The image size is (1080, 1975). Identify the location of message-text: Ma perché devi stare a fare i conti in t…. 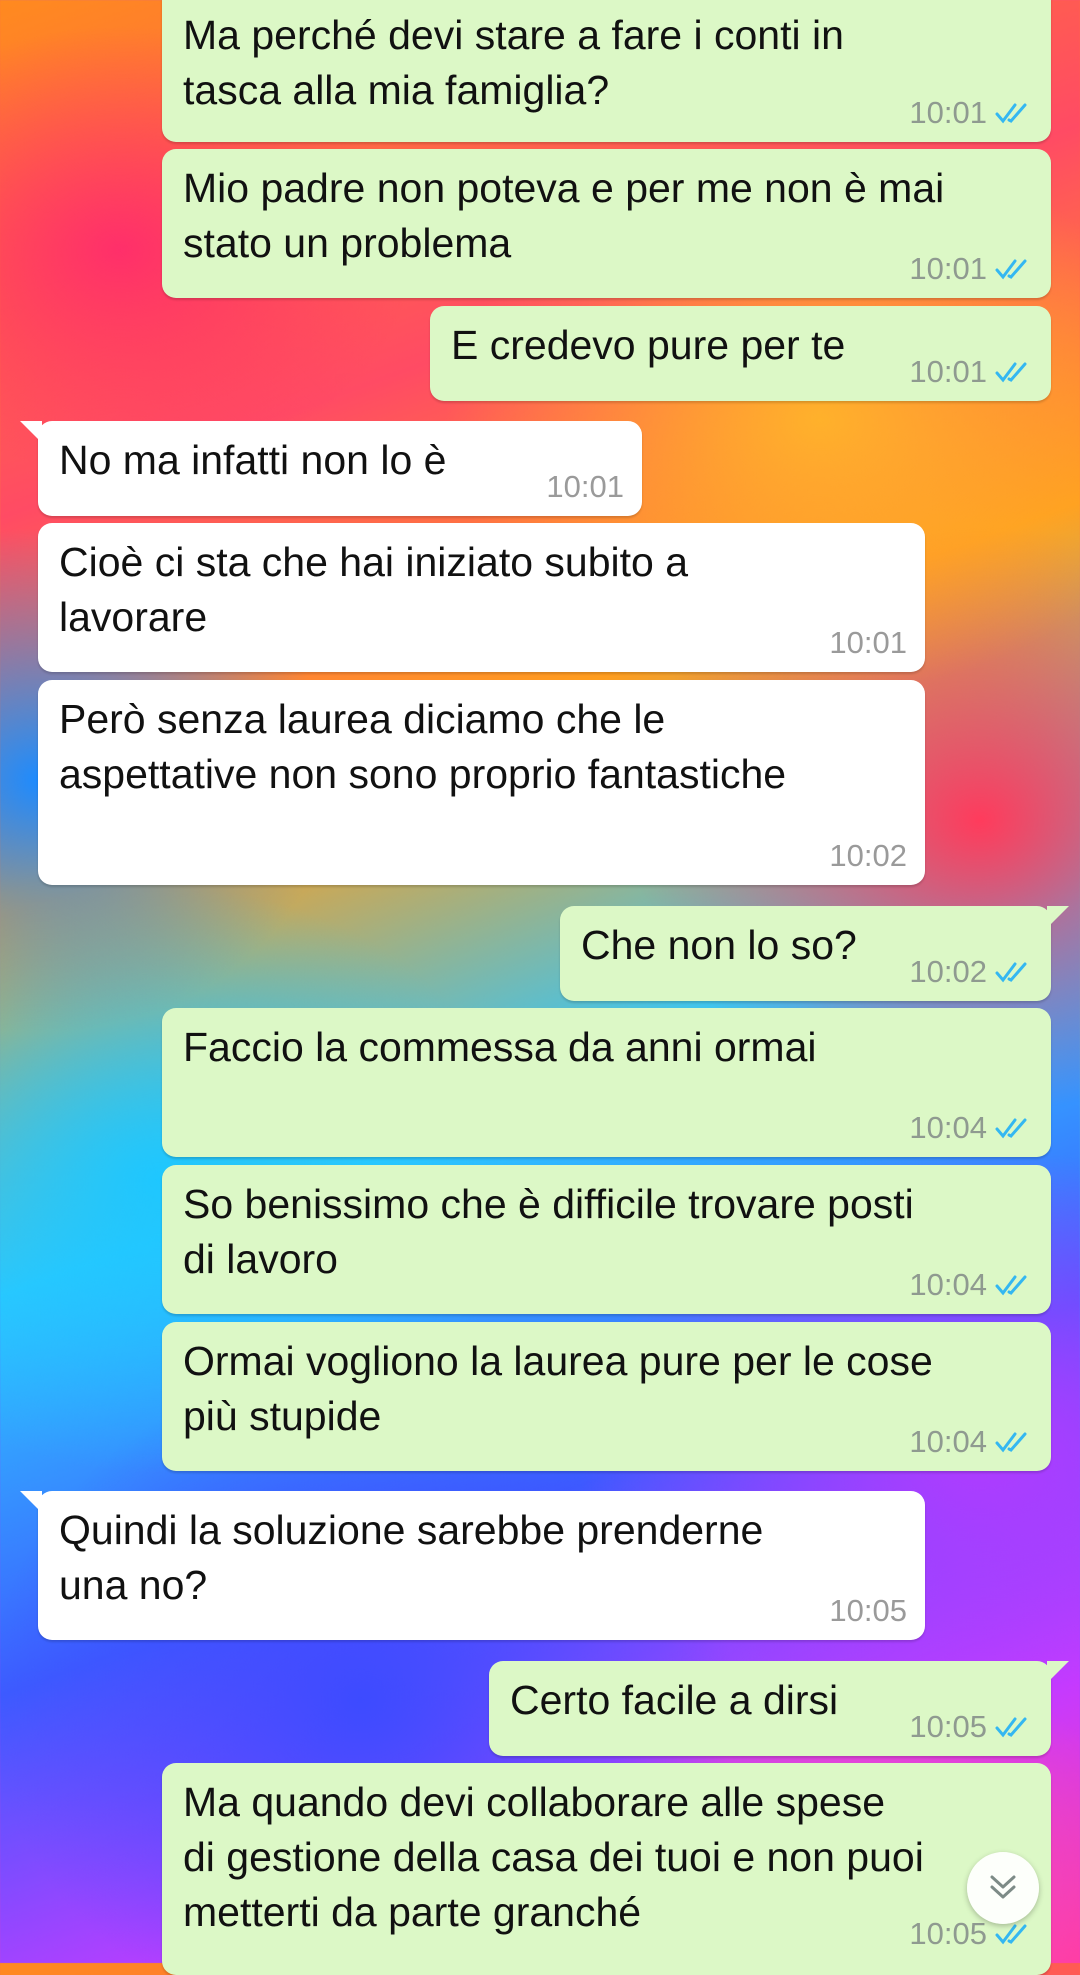
(513, 62).